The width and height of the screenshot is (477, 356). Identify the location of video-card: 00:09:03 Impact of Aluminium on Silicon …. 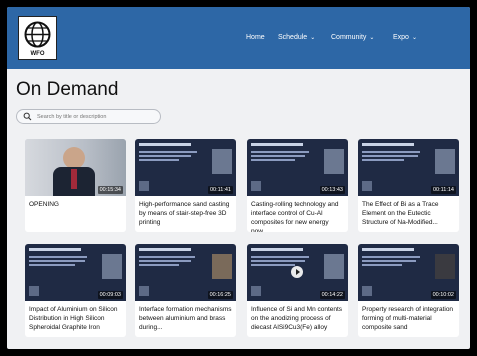
(75, 290).